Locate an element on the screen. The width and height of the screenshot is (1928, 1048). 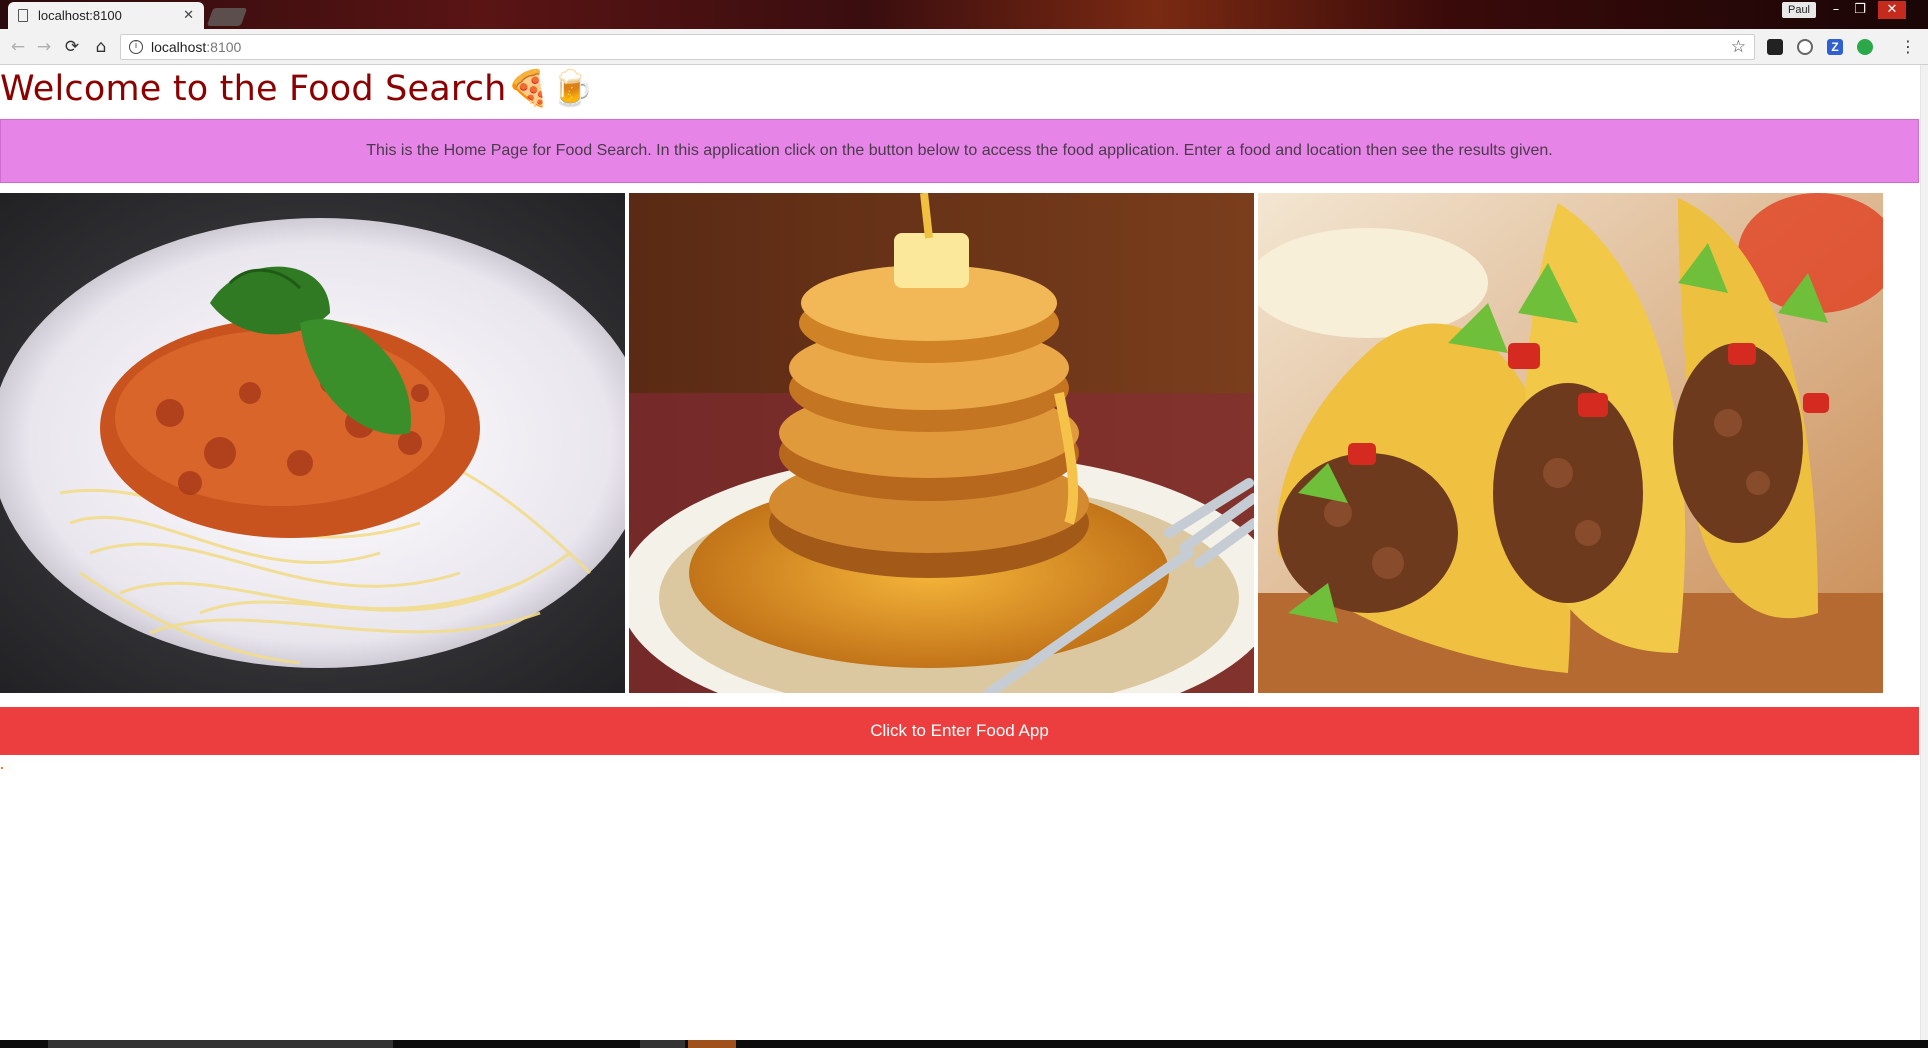
page-title: Welcome to the Food Search🍕🍺 is located at coordinates (297, 88).